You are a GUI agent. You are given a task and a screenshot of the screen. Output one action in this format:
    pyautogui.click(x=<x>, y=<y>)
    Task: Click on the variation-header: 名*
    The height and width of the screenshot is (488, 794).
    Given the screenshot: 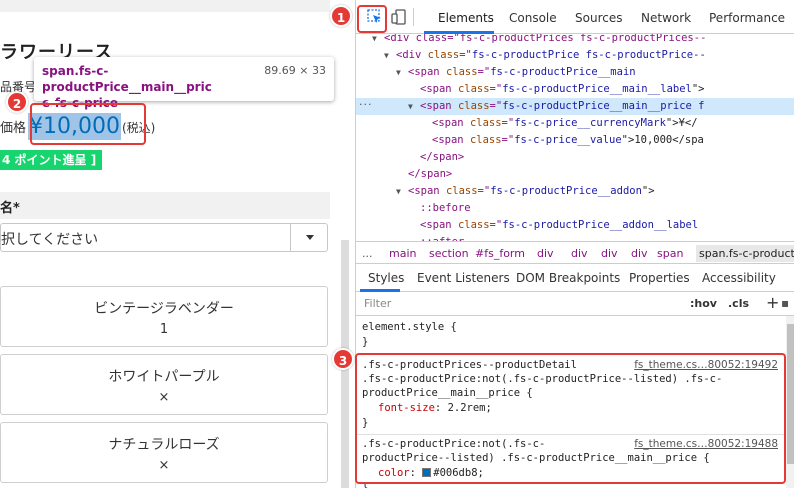 What is the action you would take?
    pyautogui.click(x=165, y=205)
    